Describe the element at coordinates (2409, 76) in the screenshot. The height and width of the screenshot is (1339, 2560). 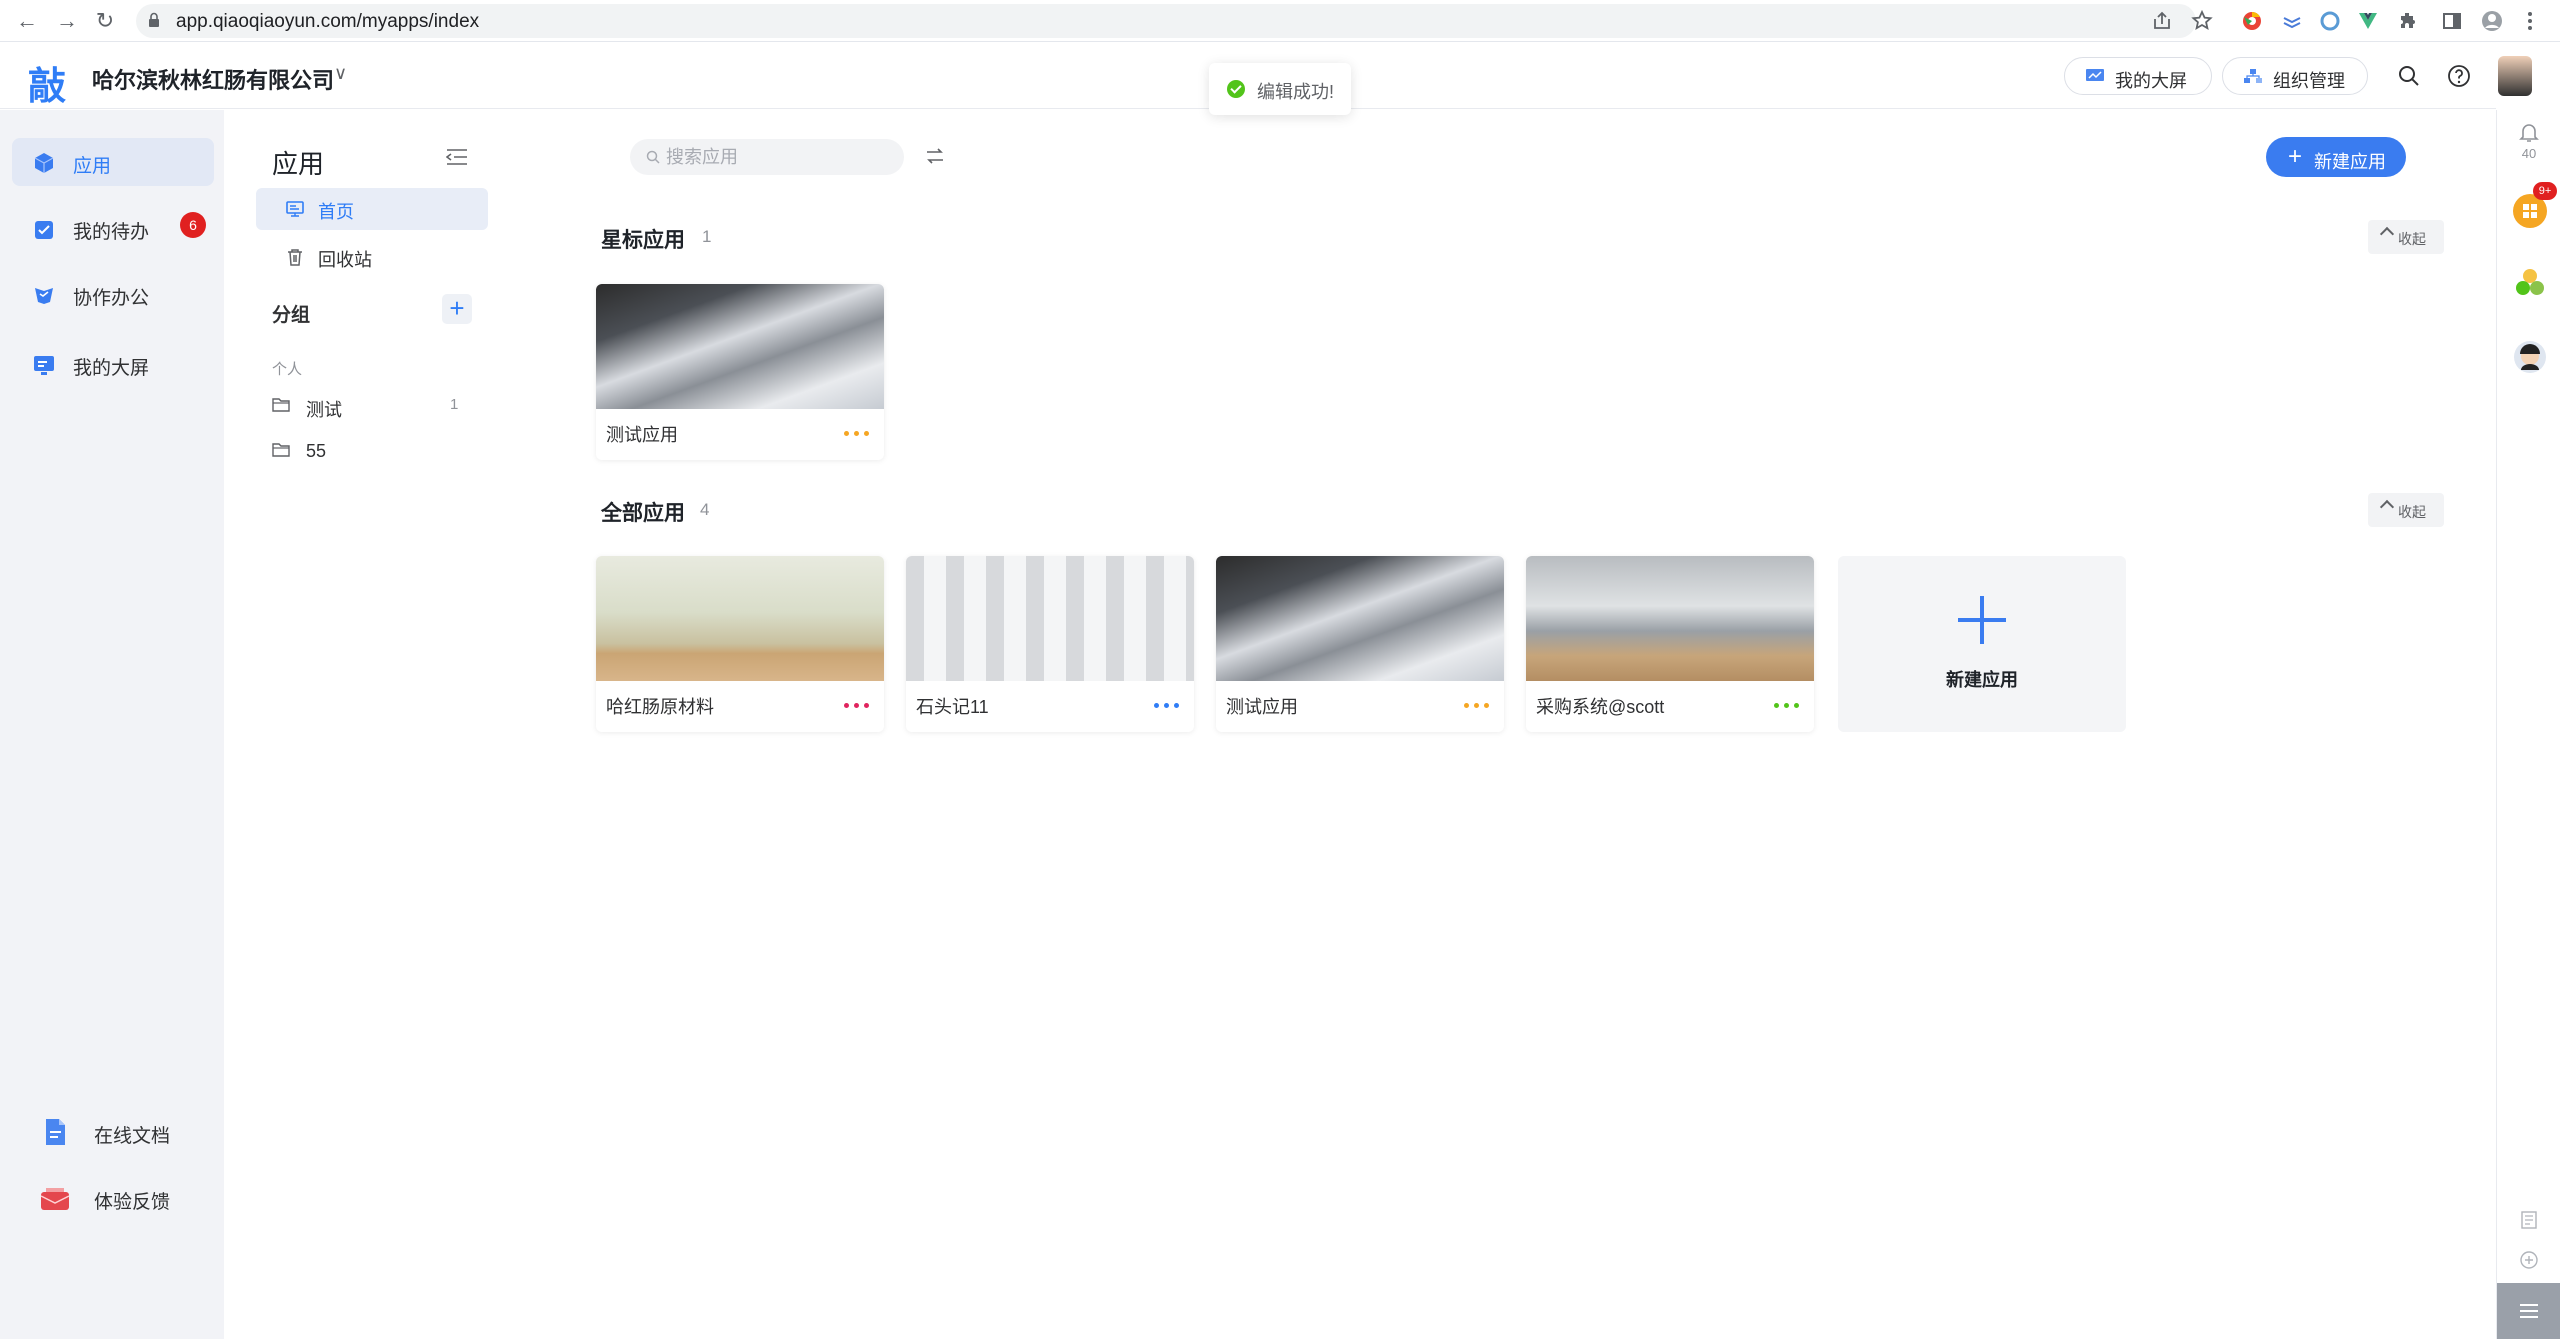
I see `search-icon` at that location.